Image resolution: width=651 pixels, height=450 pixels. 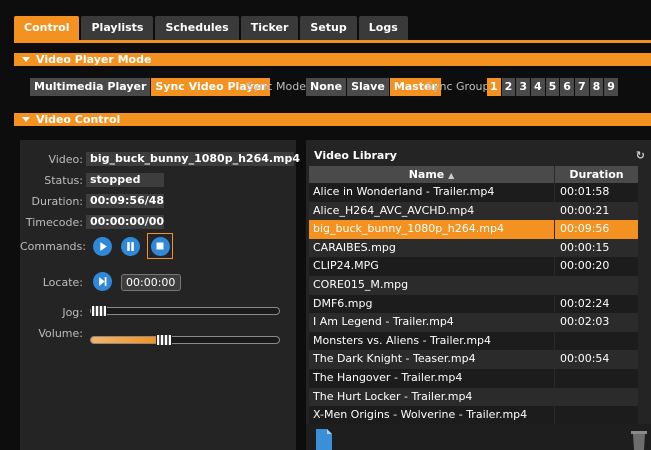 What do you see at coordinates (596, 192) in the screenshot?
I see `row-duration-cell: 00:01:58` at bounding box center [596, 192].